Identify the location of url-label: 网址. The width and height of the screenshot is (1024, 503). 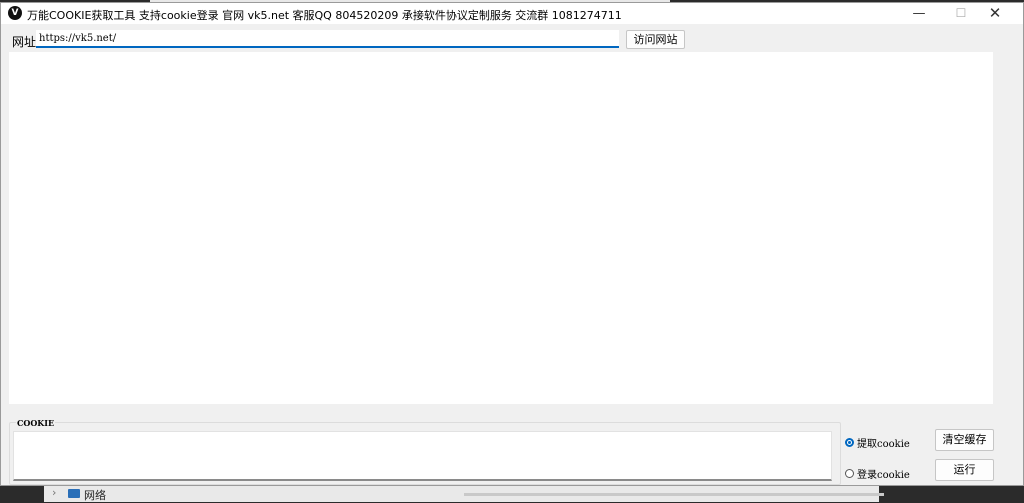
(24, 42).